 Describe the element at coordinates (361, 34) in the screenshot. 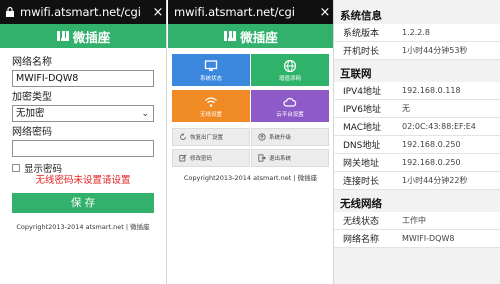

I see `info-key: 系统版本` at that location.